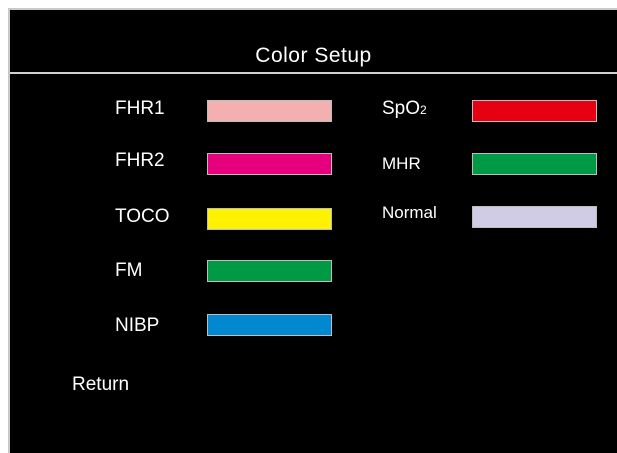 This screenshot has height=453, width=617. I want to click on fm-color-swatch, so click(269, 271).